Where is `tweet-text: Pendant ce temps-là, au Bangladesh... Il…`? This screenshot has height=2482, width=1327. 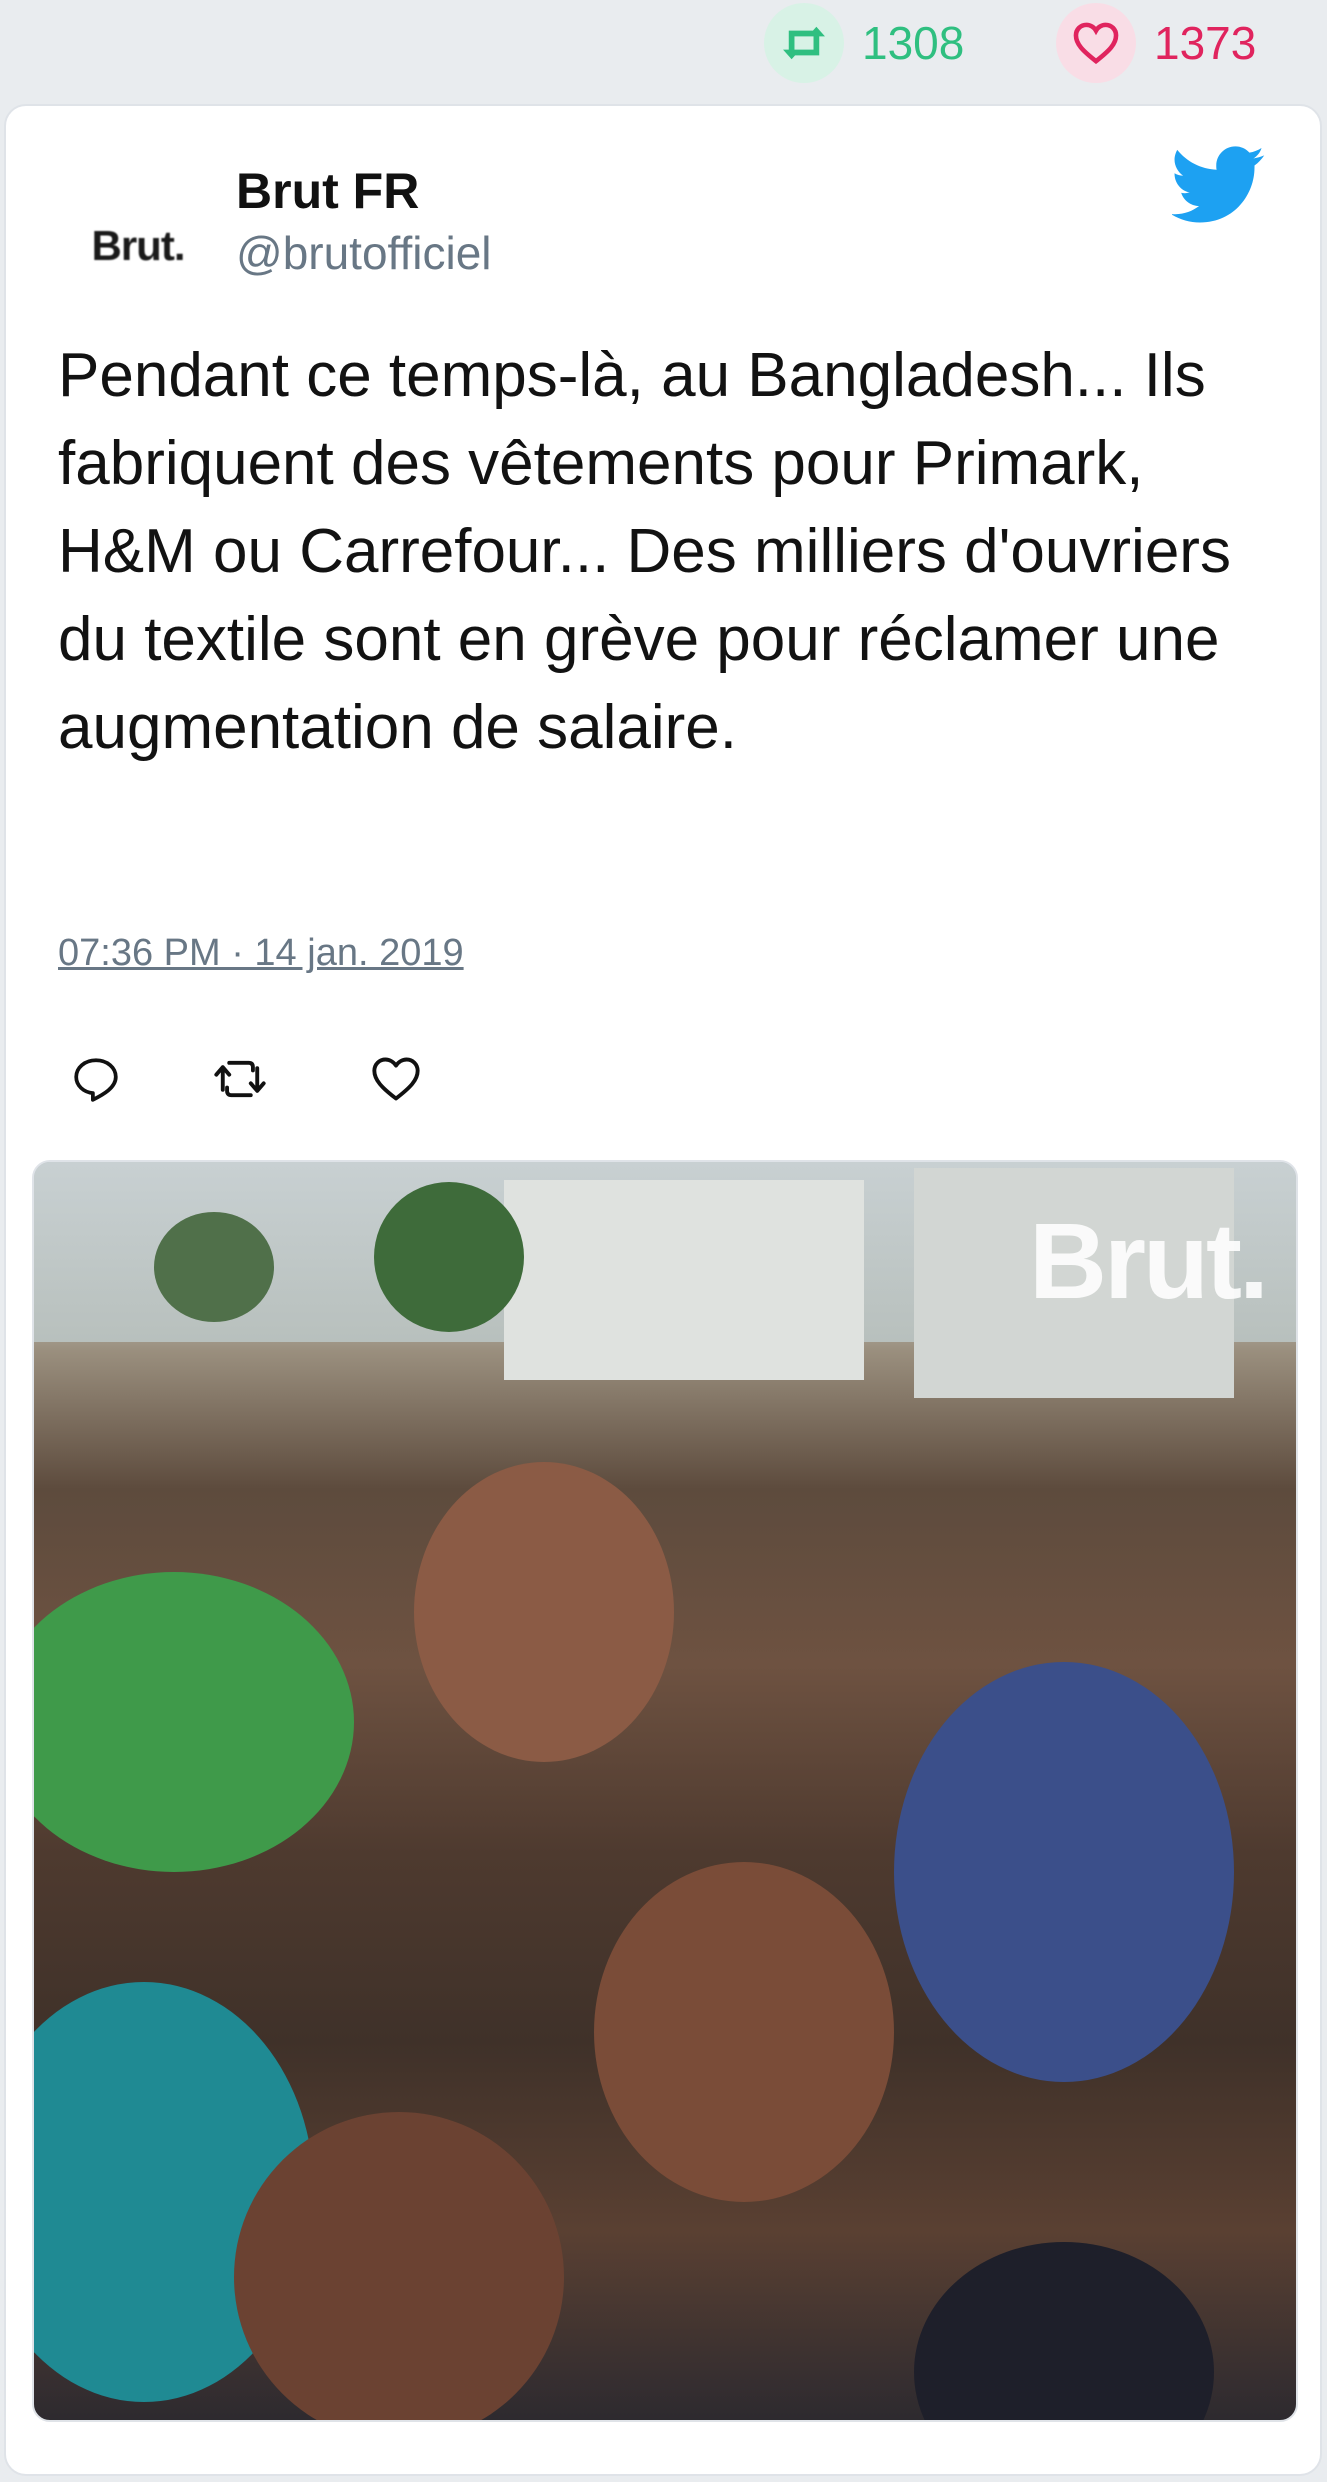 tweet-text: Pendant ce temps-là, au Bangladesh... Il… is located at coordinates (644, 551).